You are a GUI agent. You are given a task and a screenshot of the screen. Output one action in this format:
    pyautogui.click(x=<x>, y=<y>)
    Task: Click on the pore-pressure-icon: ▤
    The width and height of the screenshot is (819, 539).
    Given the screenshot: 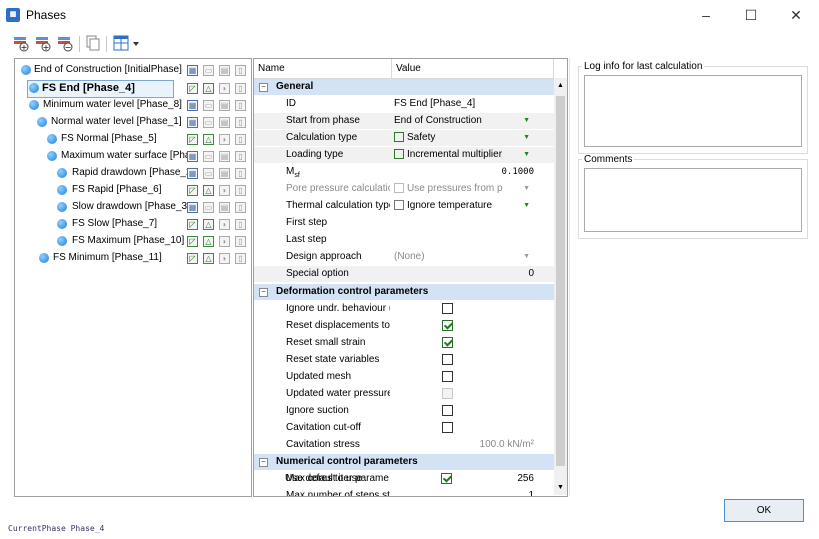 What is the action you would take?
    pyautogui.click(x=224, y=156)
    